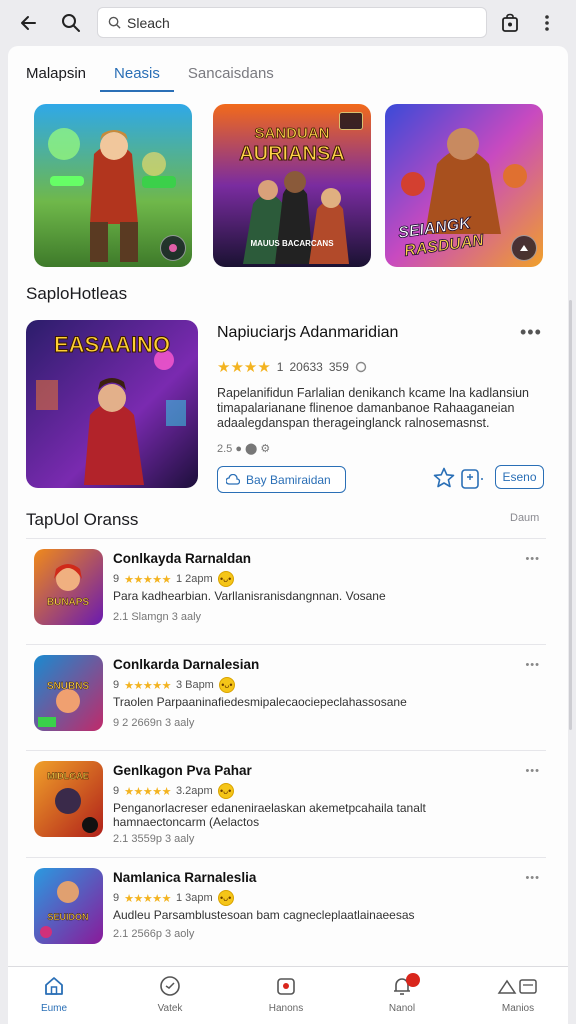  I want to click on clock-icon, so click(170, 986).